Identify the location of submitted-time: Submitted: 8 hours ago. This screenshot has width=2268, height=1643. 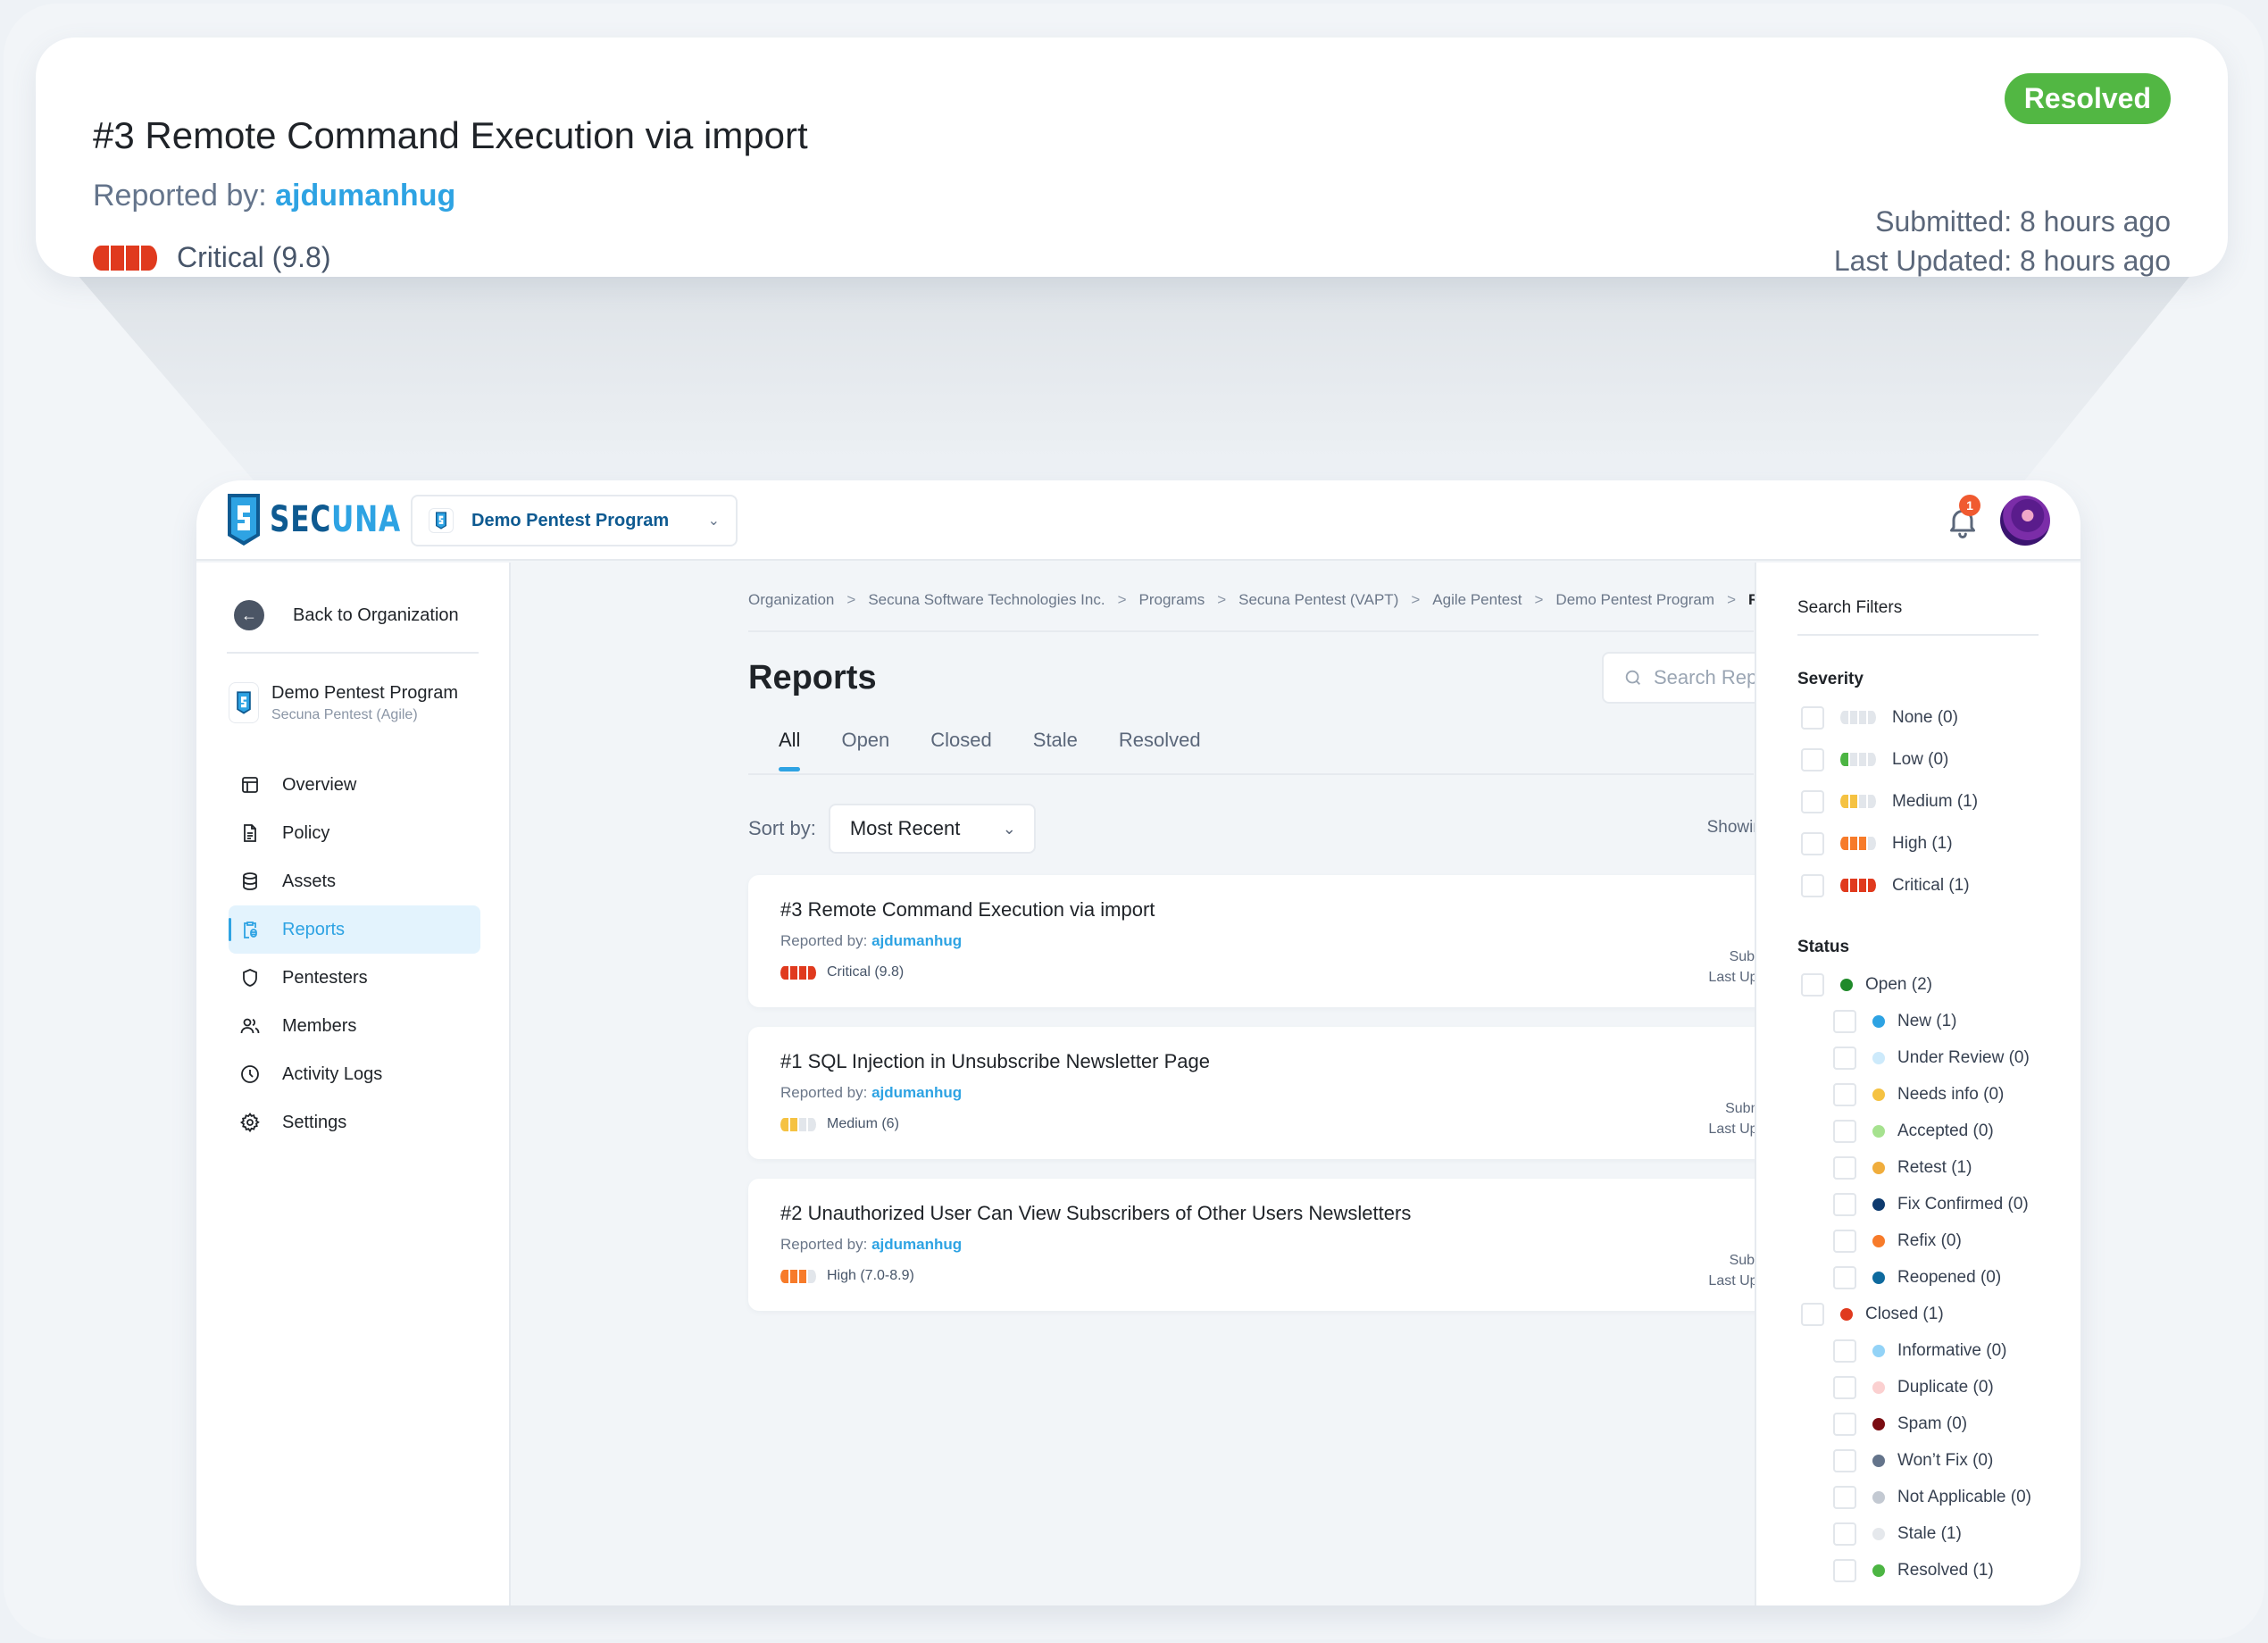
(2023, 221).